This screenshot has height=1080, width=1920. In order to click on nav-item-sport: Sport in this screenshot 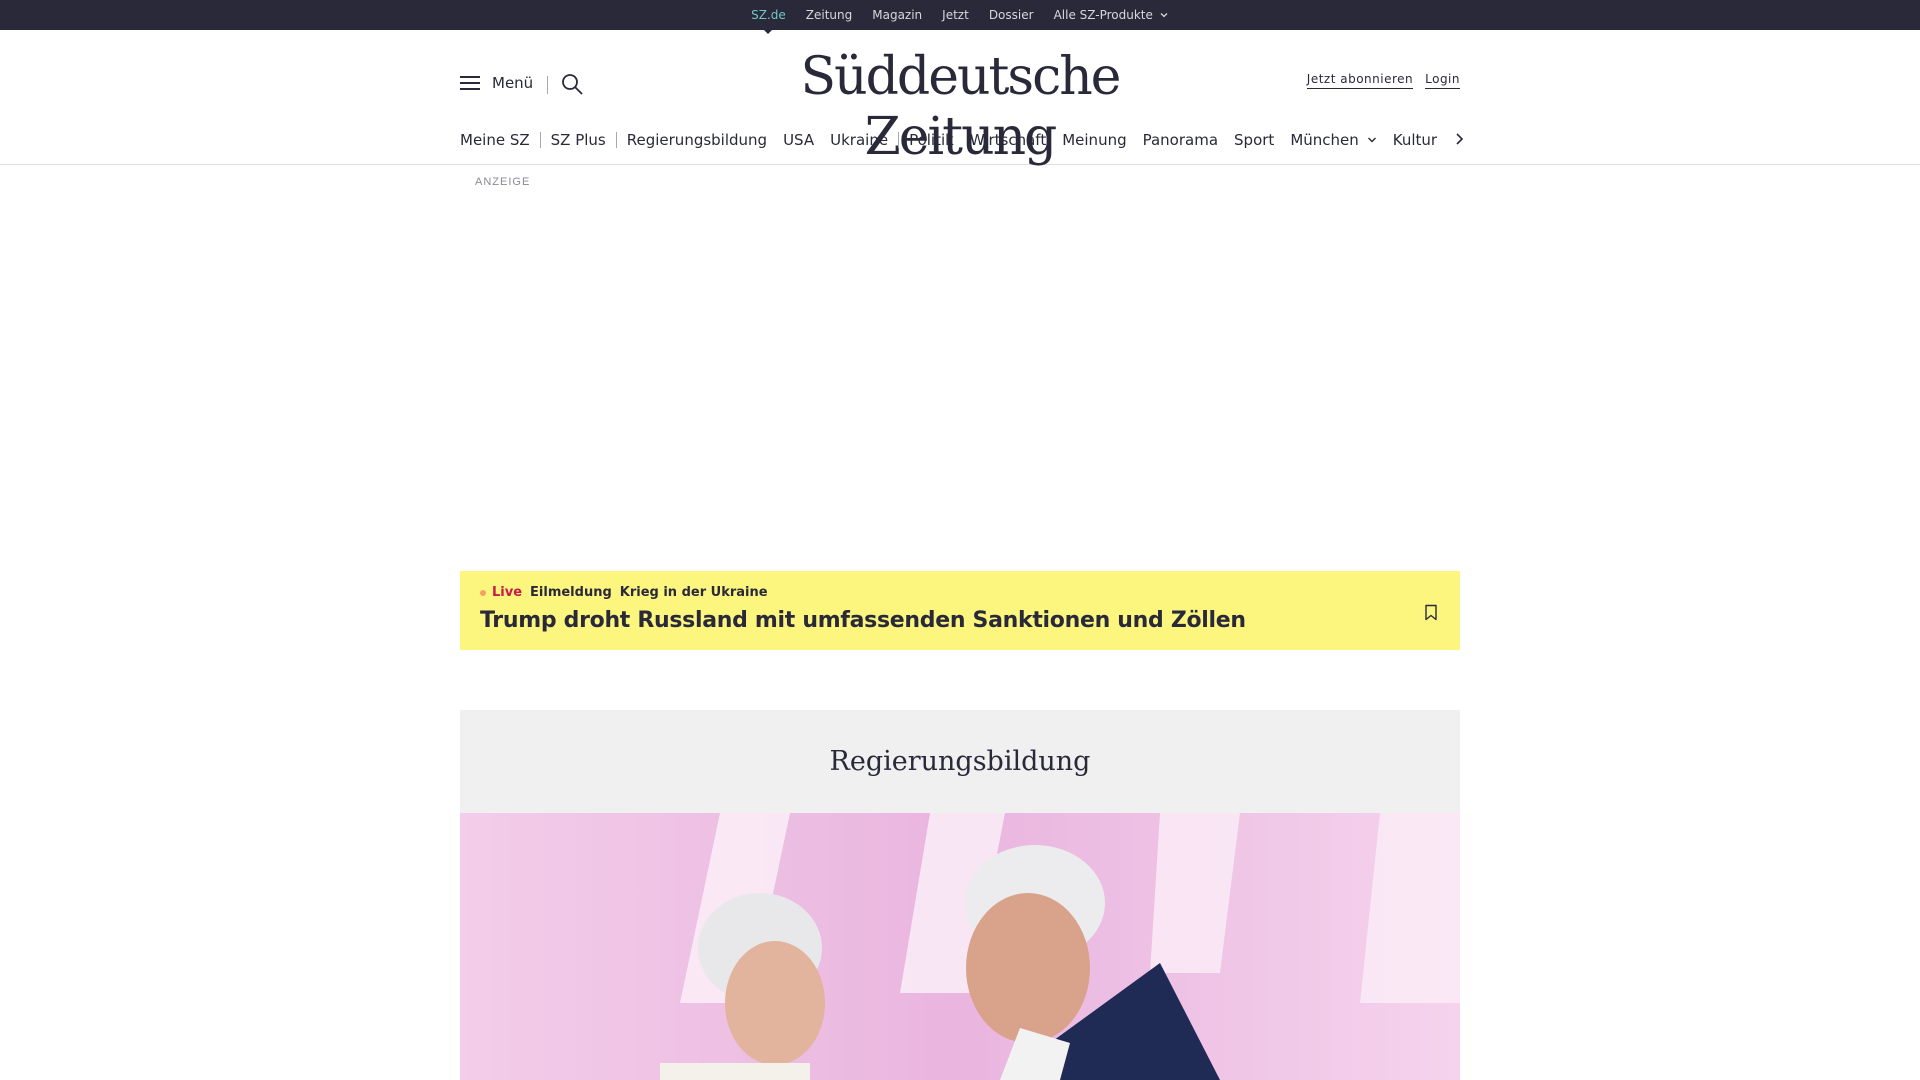, I will do `click(1254, 140)`.